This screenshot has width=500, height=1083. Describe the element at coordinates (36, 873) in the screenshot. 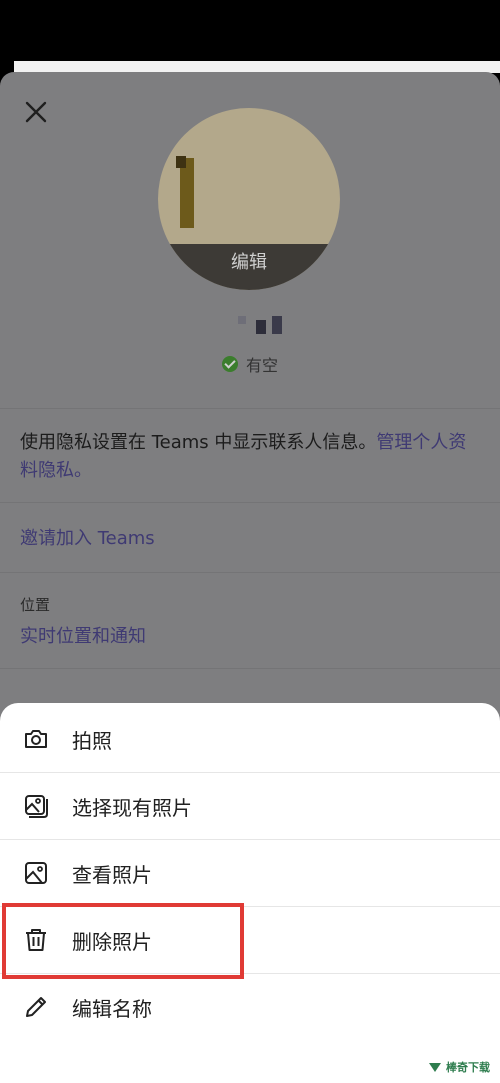

I see `image-icon` at that location.